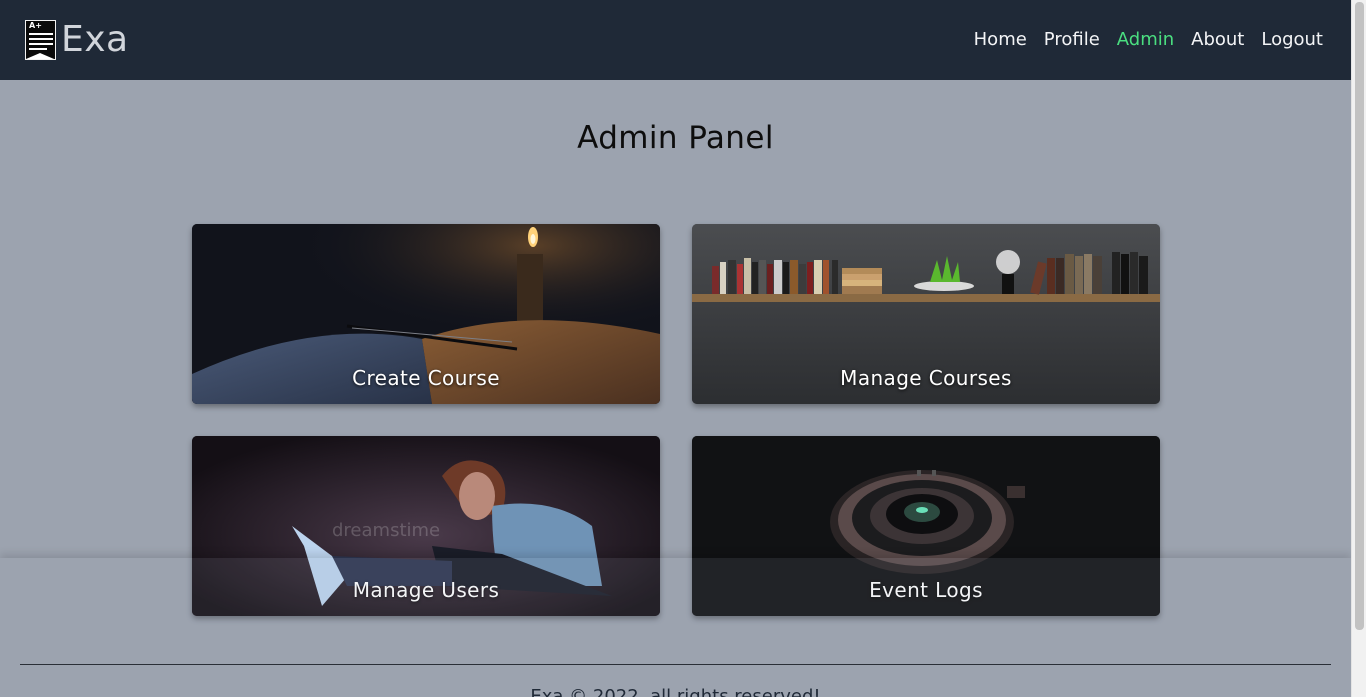 This screenshot has height=697, width=1366. I want to click on event-logs-card: Event Logs, so click(926, 526).